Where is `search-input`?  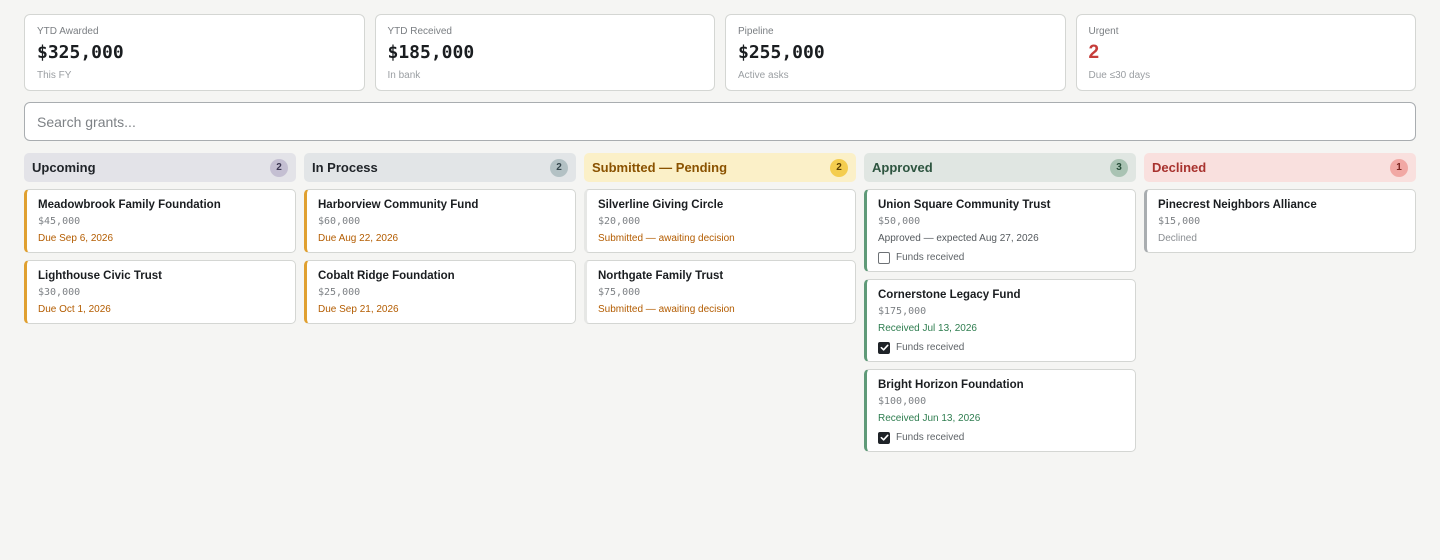 search-input is located at coordinates (720, 121).